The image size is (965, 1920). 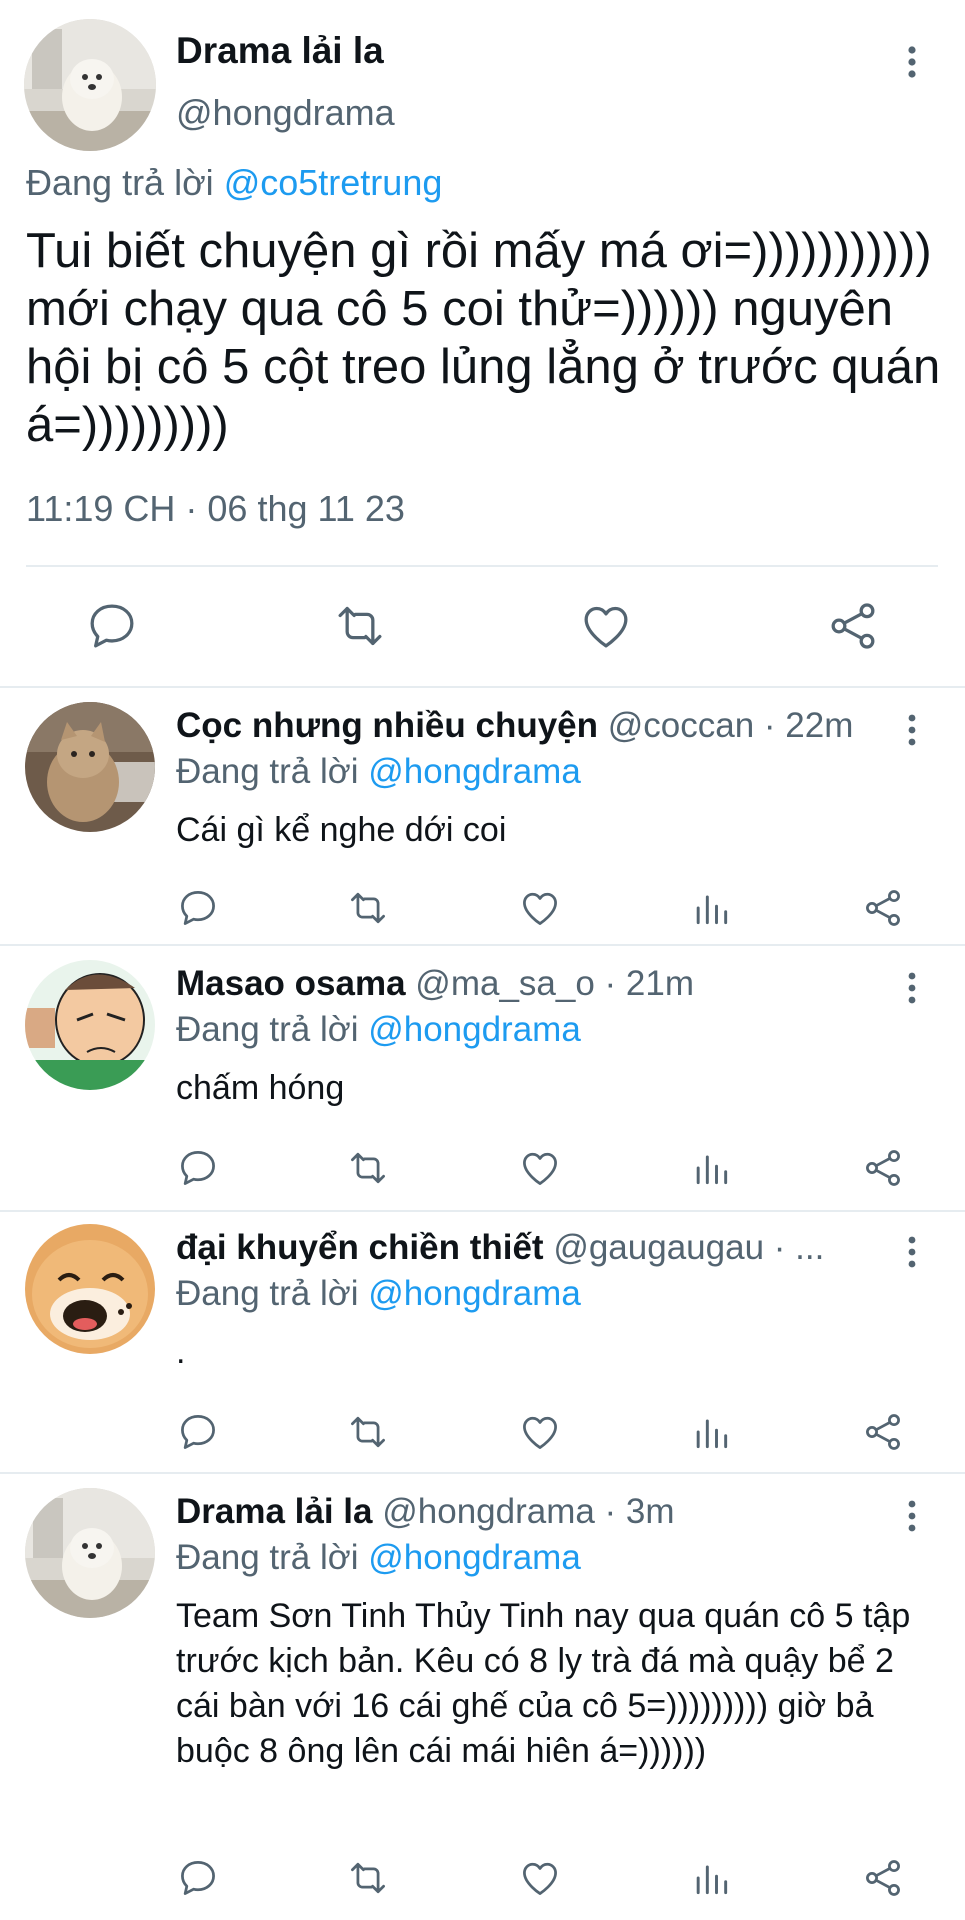 I want to click on reply-author-name: Cọc nhưng nhiều chuyện, so click(x=387, y=725).